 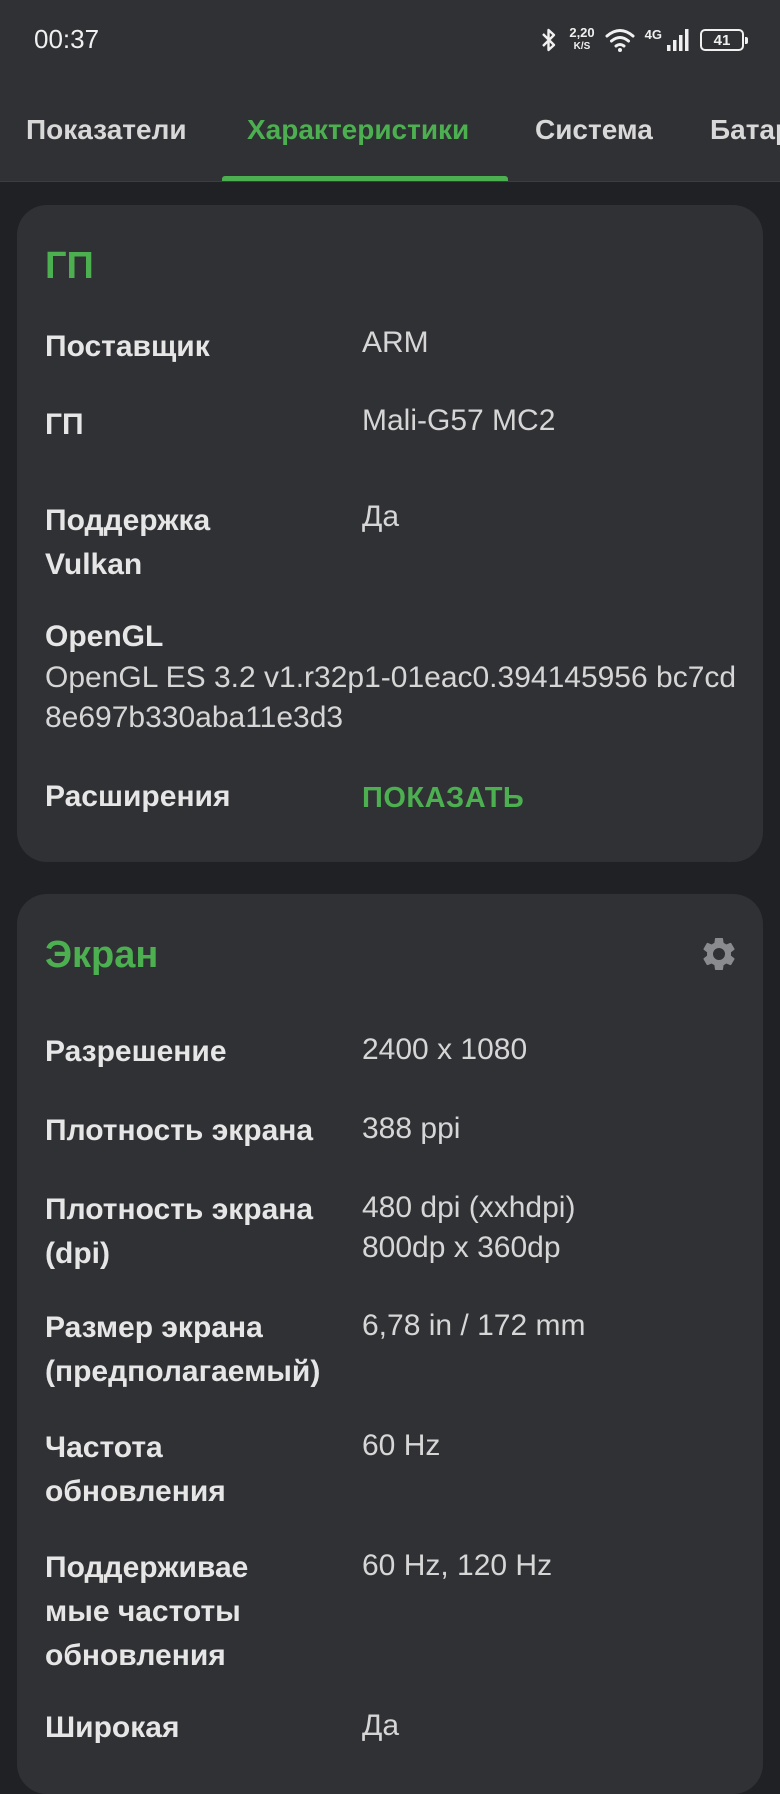 I want to click on network-speed-value: 2,20, so click(x=582, y=32).